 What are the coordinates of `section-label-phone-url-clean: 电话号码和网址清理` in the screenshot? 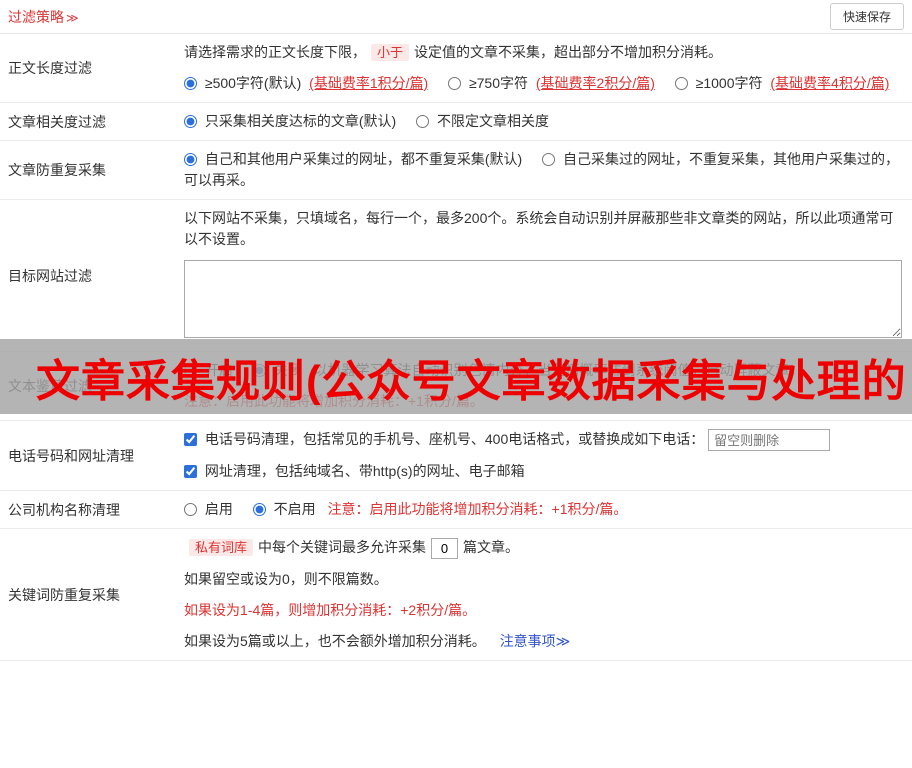 It's located at (71, 455).